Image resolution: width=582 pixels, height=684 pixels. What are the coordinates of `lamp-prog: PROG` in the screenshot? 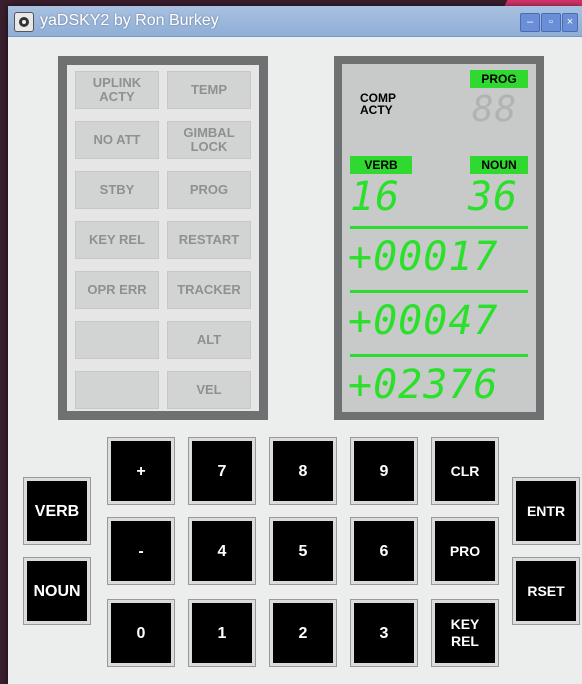 It's located at (209, 190).